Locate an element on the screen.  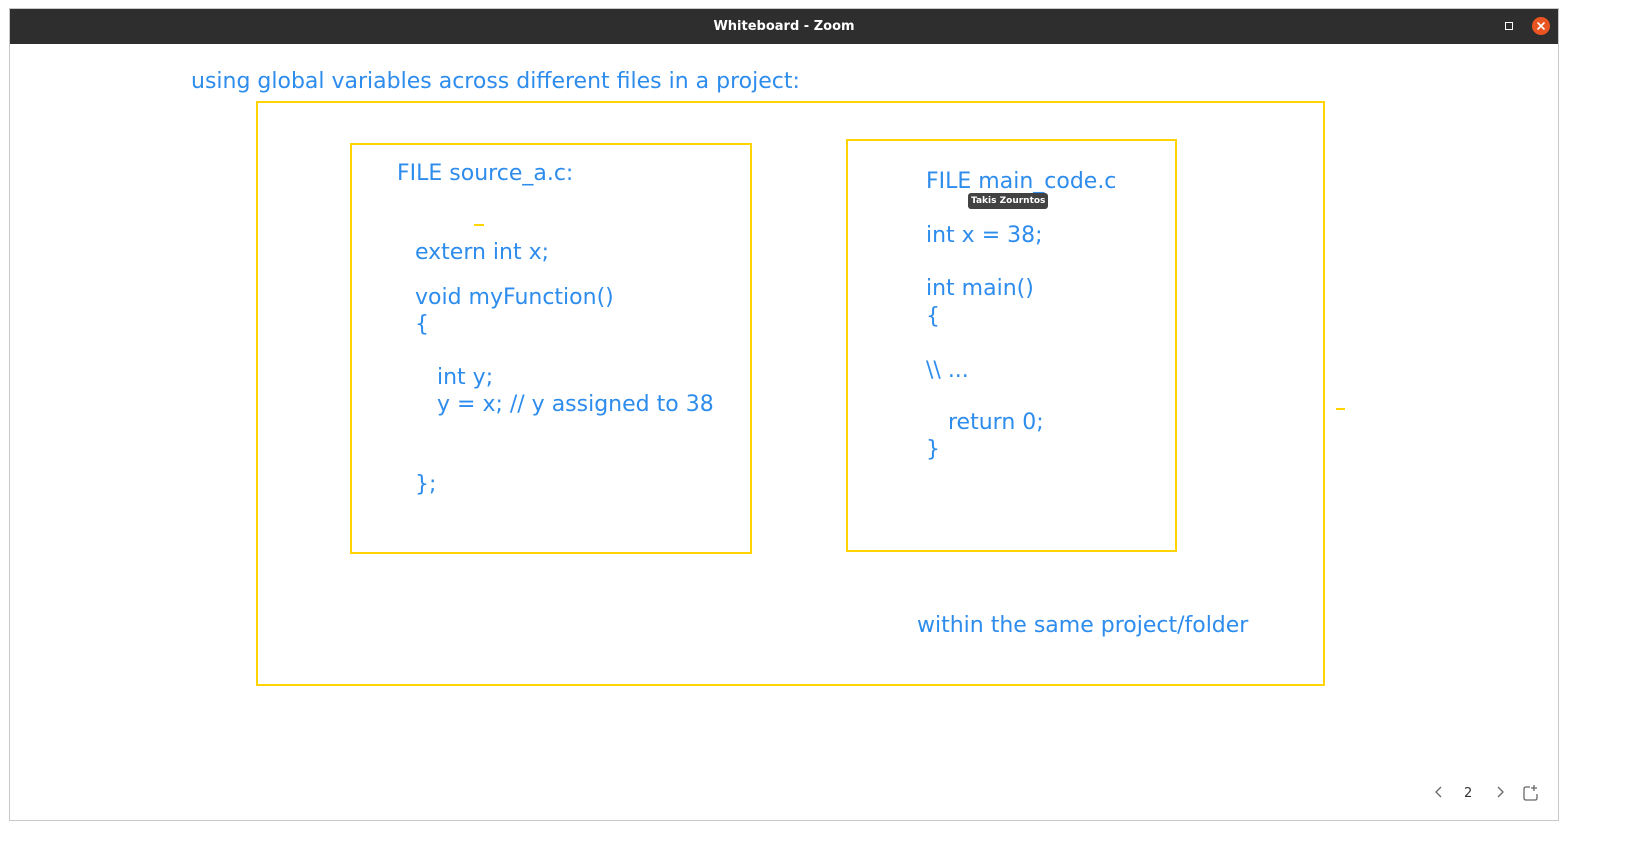
file-b-title: FILE main_code.c is located at coordinates (1021, 181).